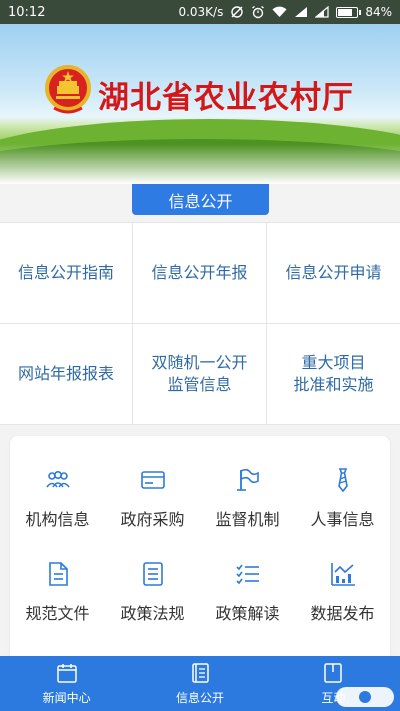 The width and height of the screenshot is (400, 711). I want to click on category-procurement: 政府采购, so click(152, 498).